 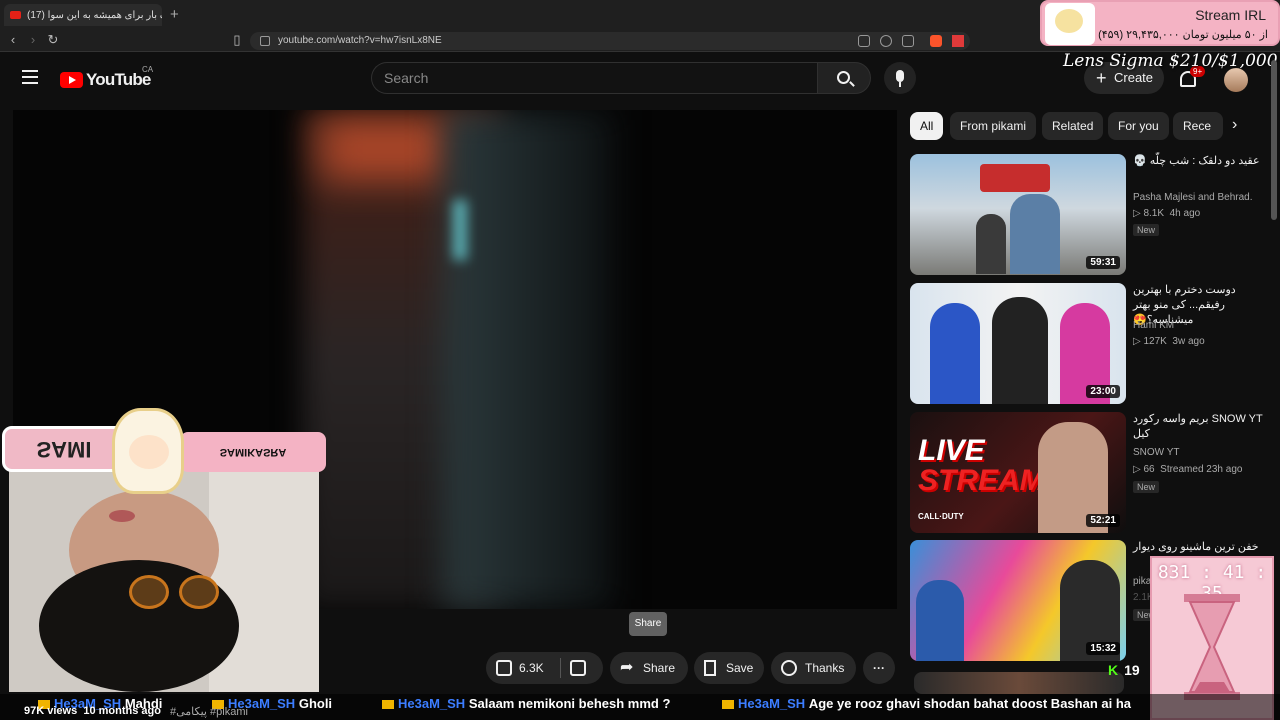 I want to click on new-badge: New, so click(x=1146, y=487).